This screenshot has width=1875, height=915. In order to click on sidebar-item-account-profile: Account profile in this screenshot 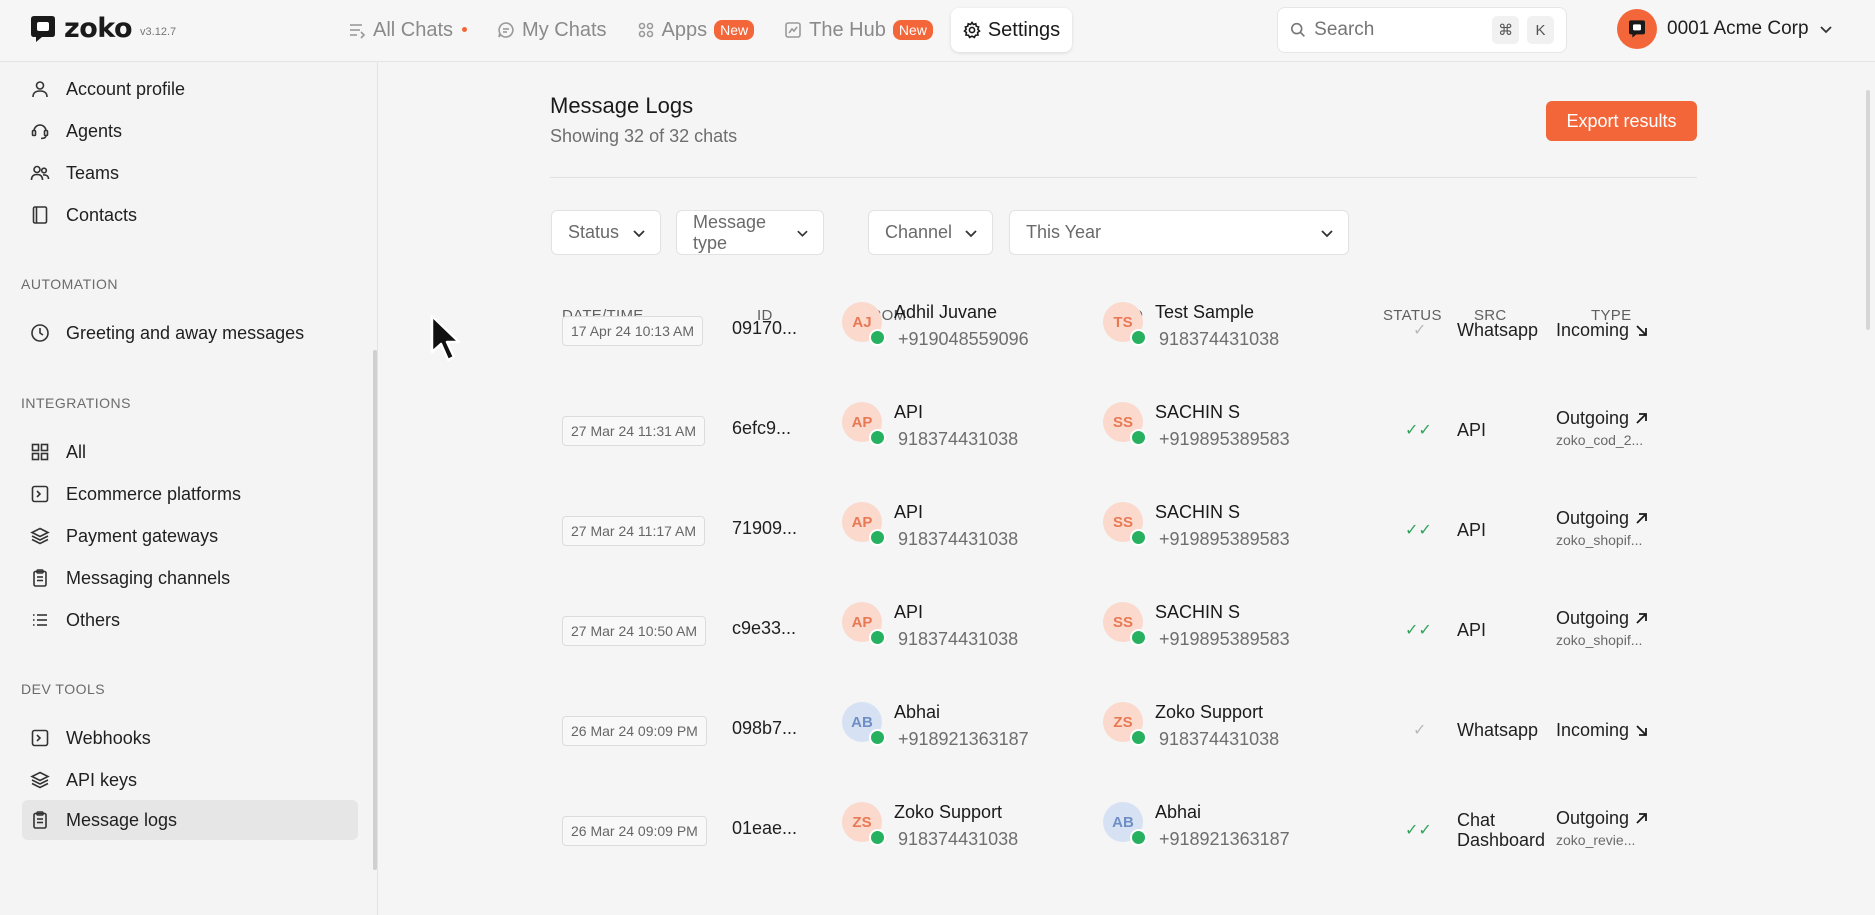, I will do `click(190, 89)`.